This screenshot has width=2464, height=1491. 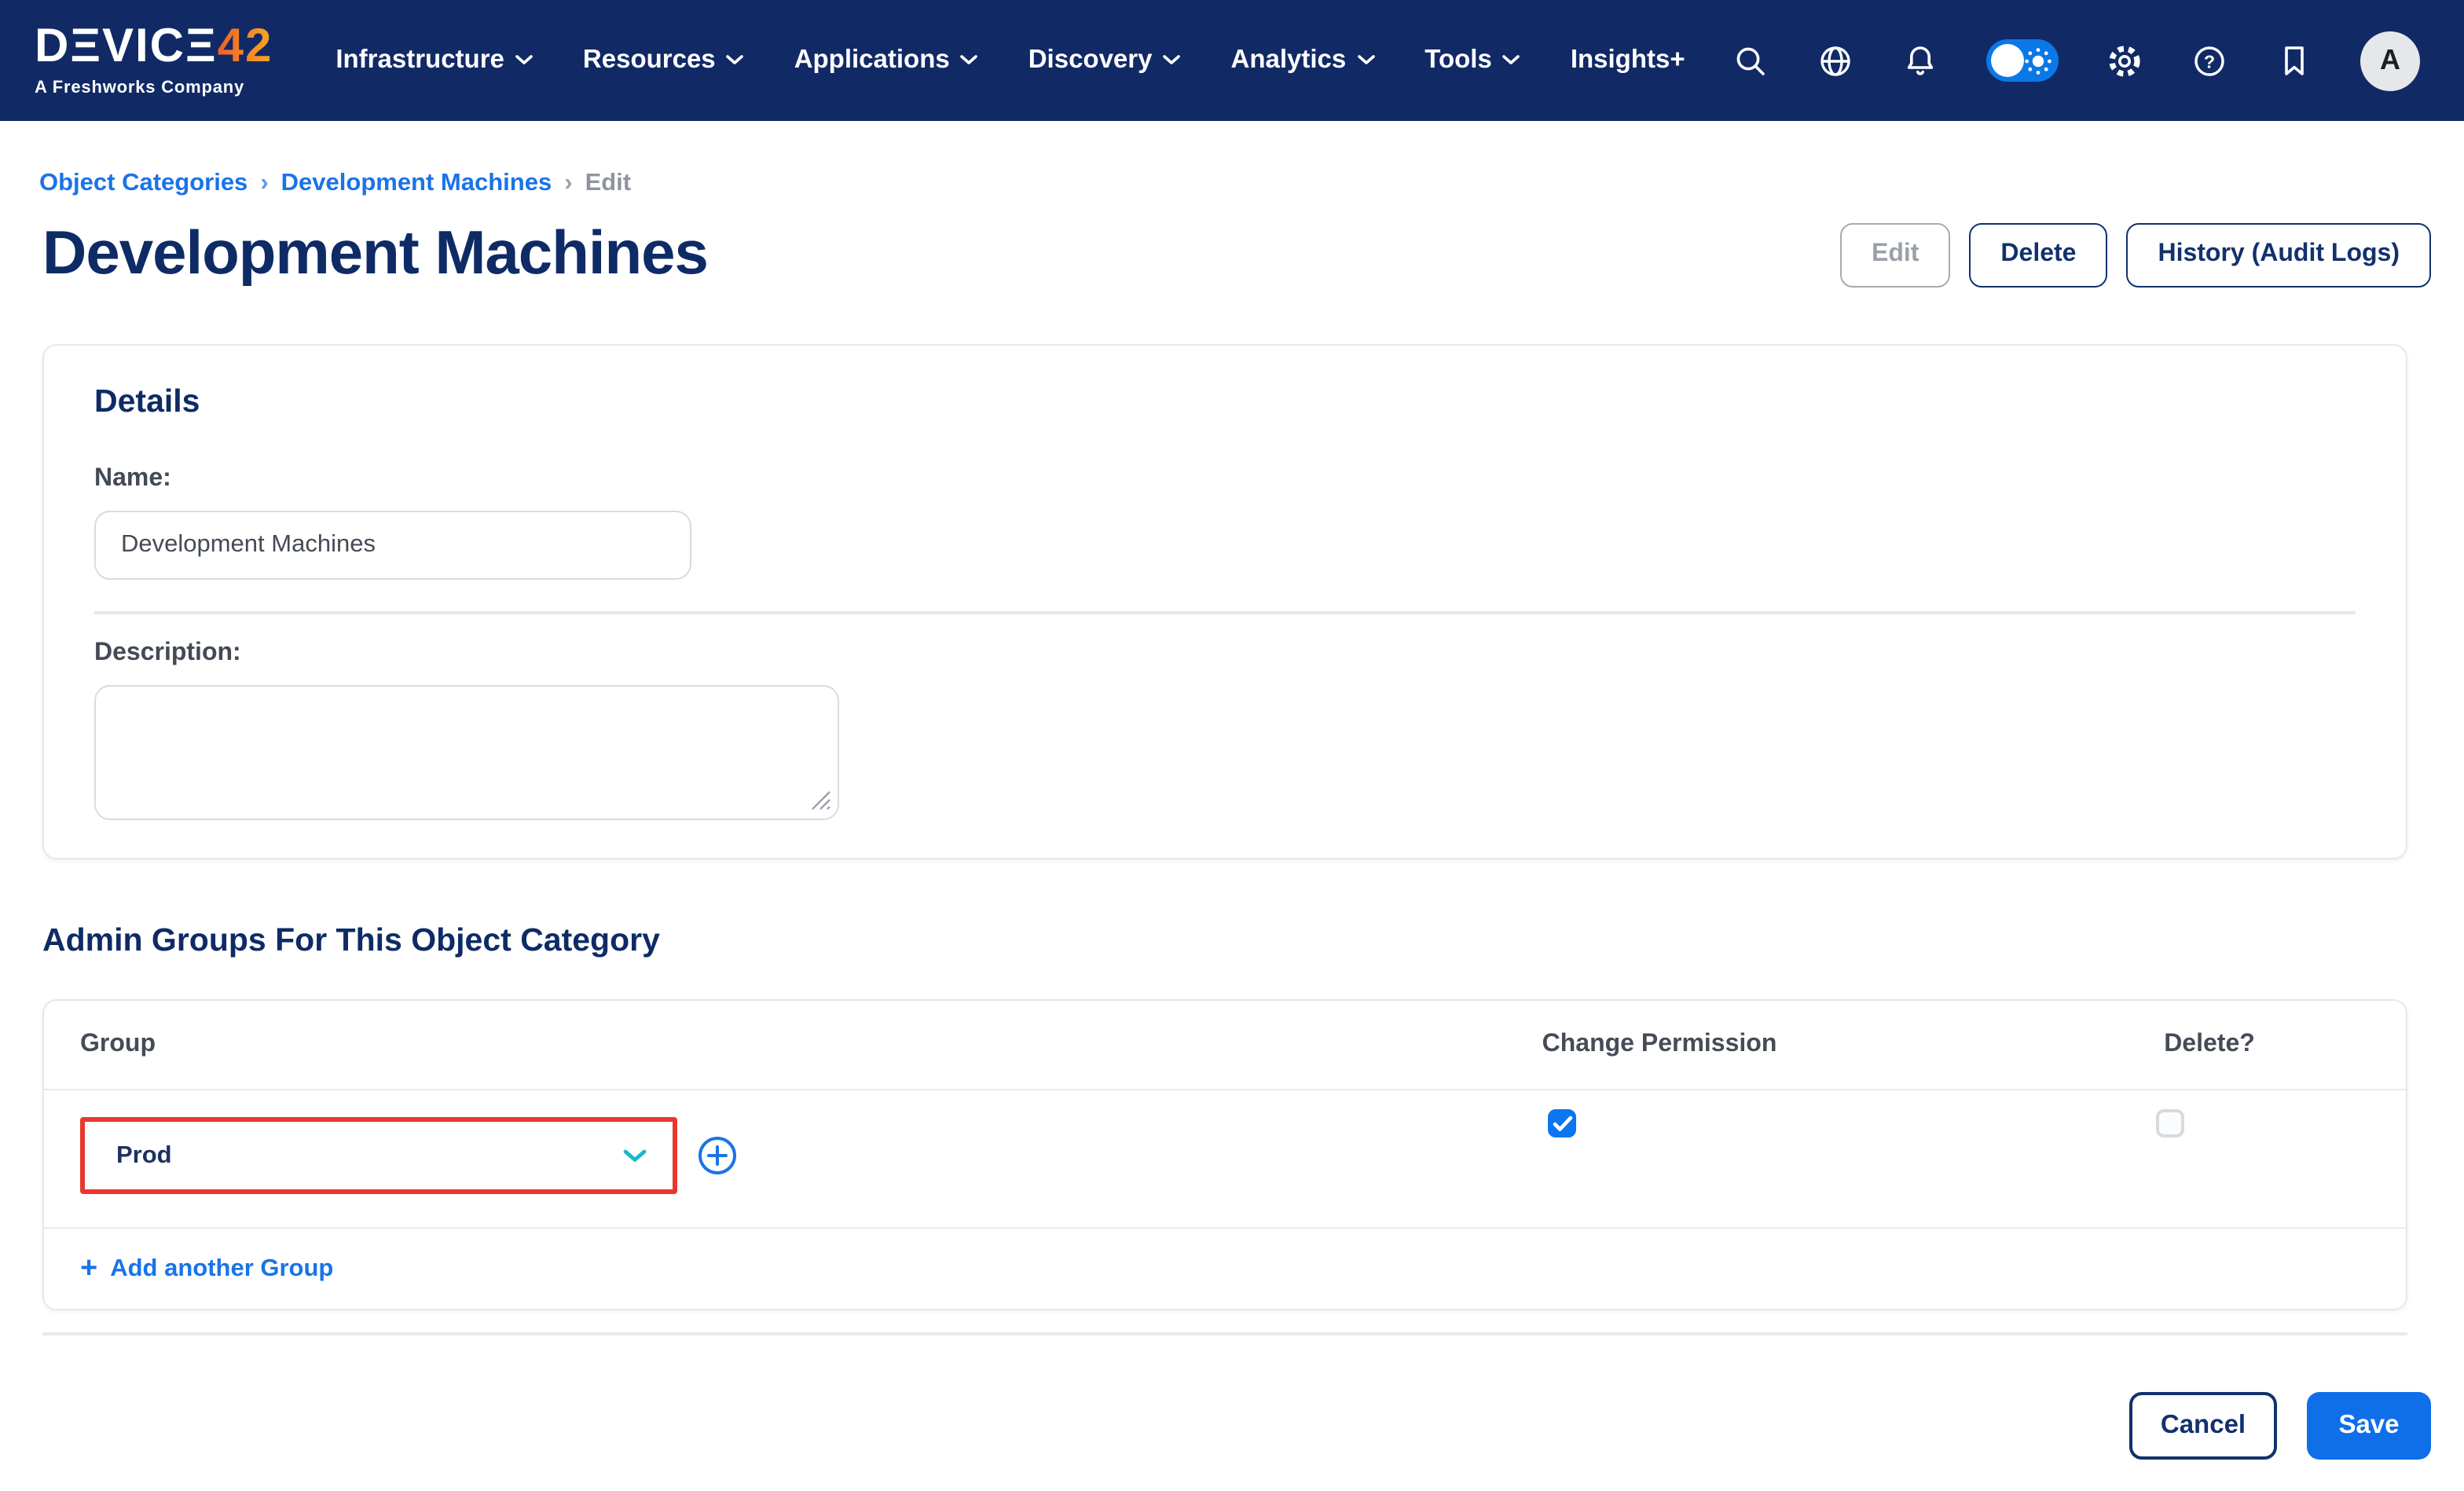 What do you see at coordinates (89, 1268) in the screenshot?
I see `plus-icon: +` at bounding box center [89, 1268].